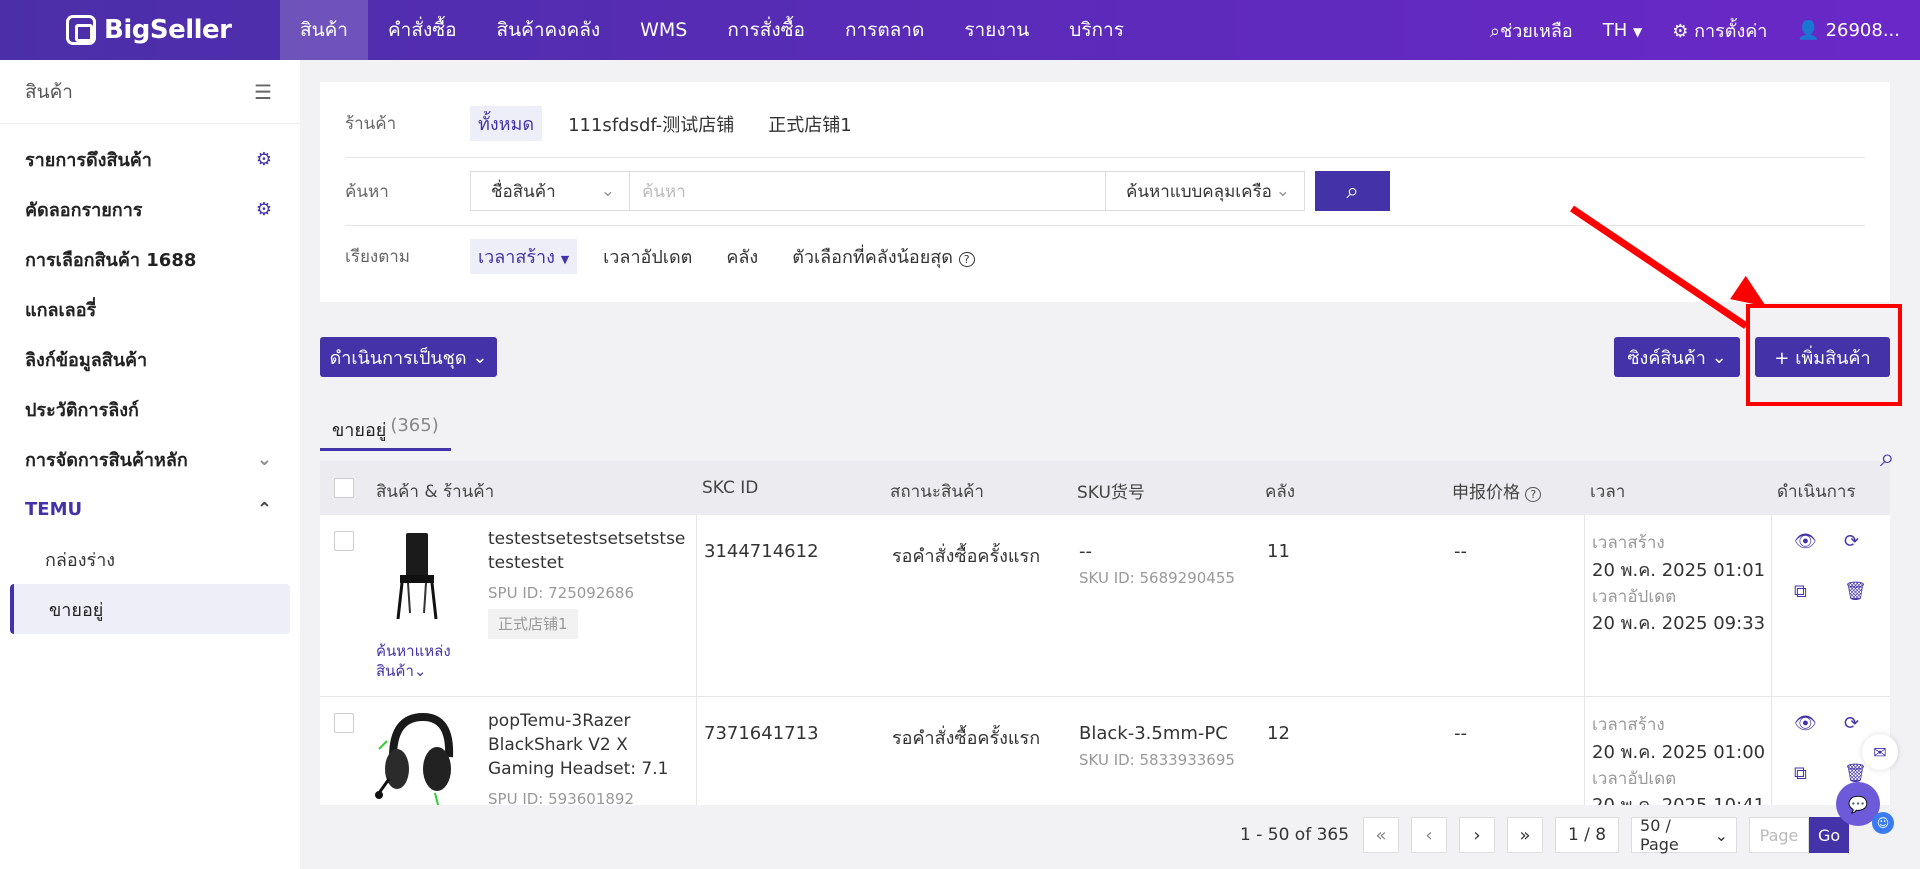 This screenshot has width=1920, height=869. What do you see at coordinates (1381, 835) in the screenshot?
I see `first-page-icon: «` at bounding box center [1381, 835].